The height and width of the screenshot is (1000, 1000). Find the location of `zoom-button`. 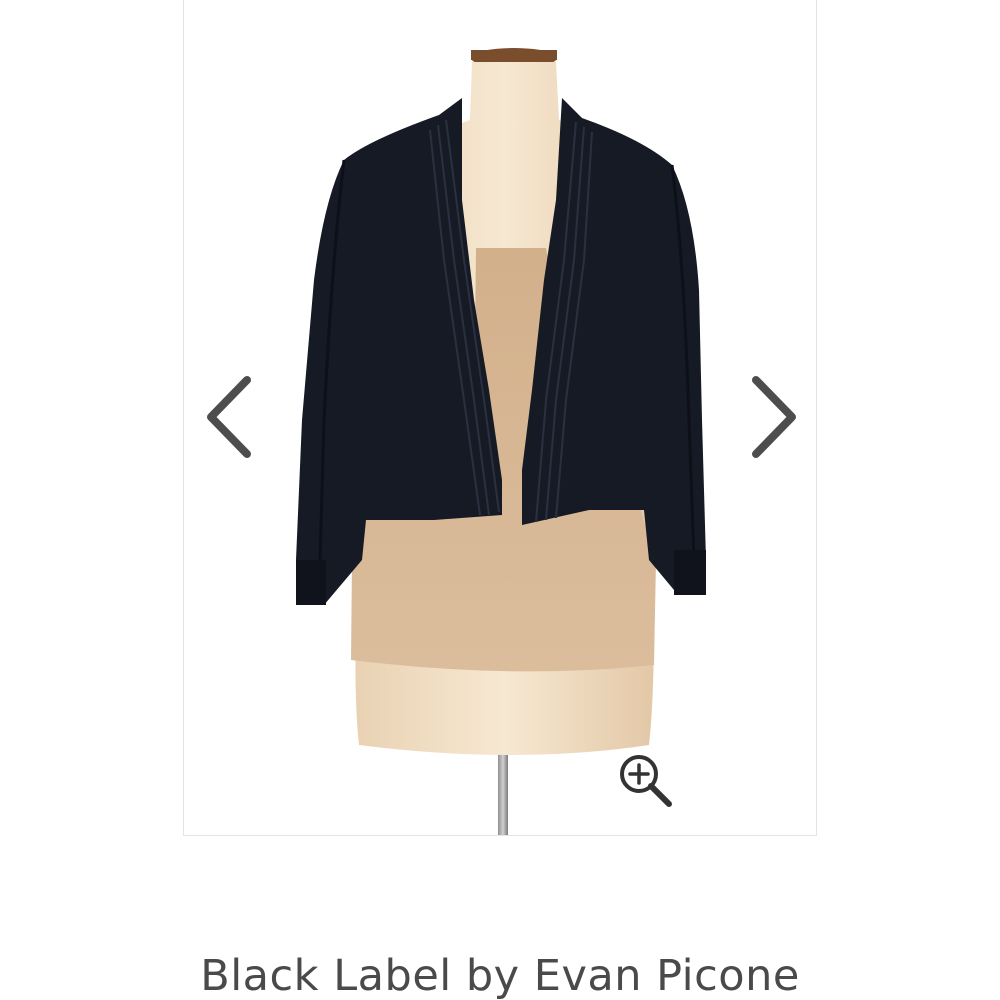

zoom-button is located at coordinates (645, 782).